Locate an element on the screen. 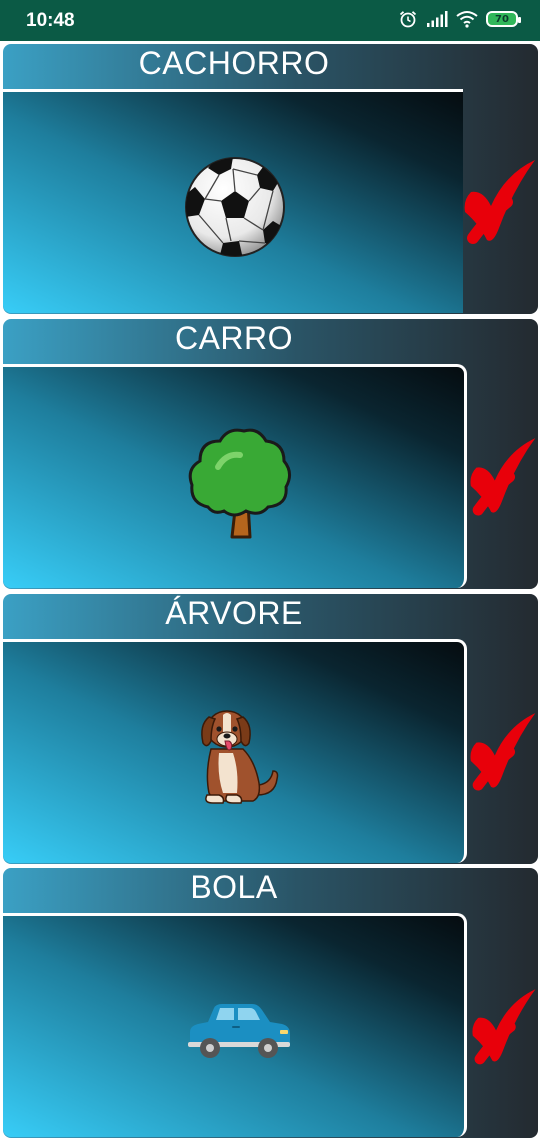 The image size is (540, 1140). card-word: CARRO is located at coordinates (234, 338).